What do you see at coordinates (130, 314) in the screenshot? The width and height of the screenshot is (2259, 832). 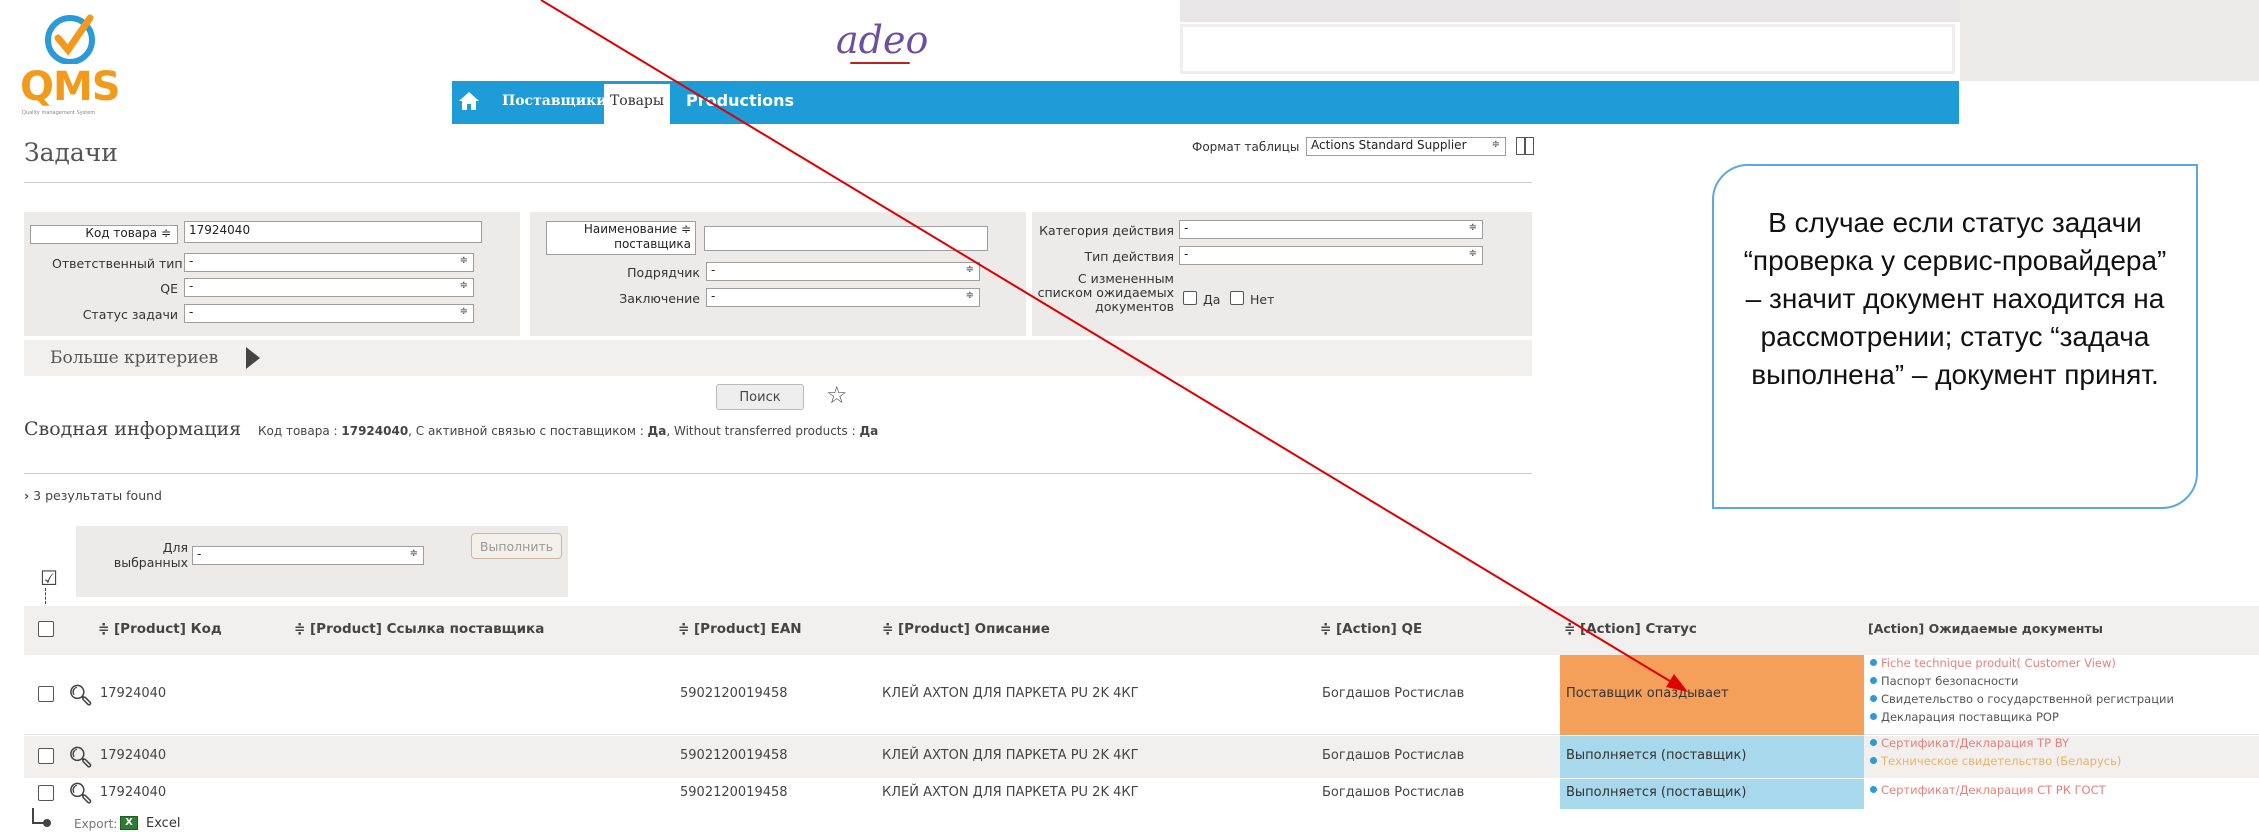 I see `task-status-label: Статус задачи` at bounding box center [130, 314].